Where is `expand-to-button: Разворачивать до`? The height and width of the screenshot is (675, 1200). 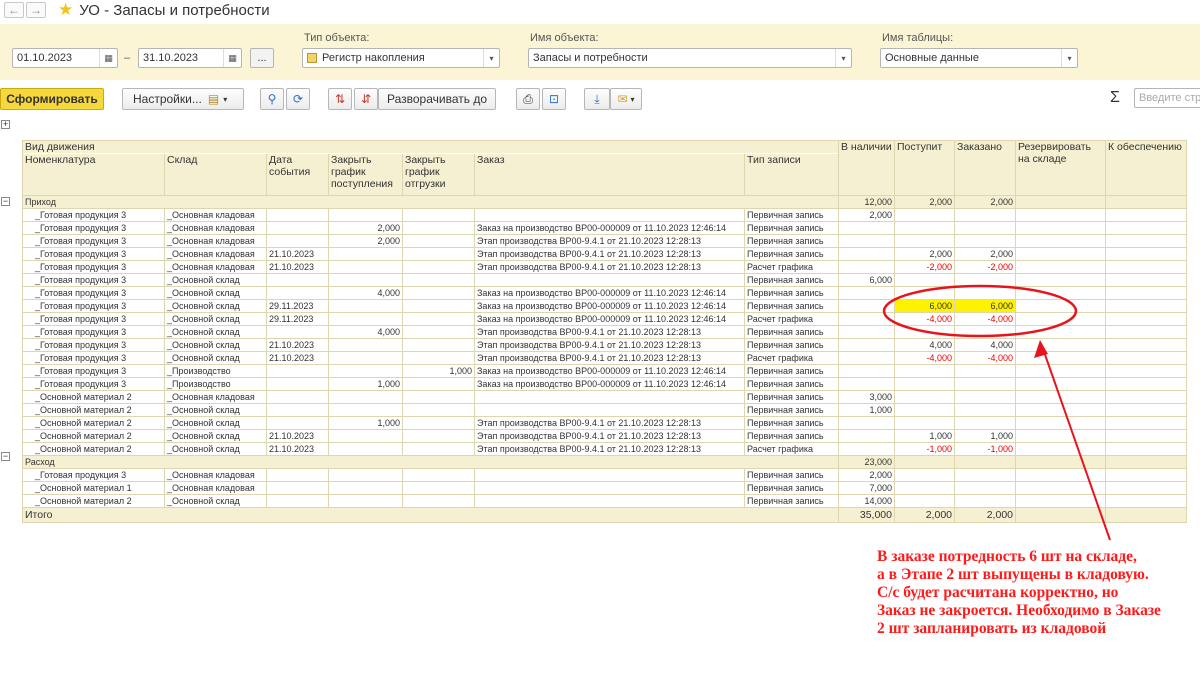
expand-to-button: Разворачивать до is located at coordinates (437, 99).